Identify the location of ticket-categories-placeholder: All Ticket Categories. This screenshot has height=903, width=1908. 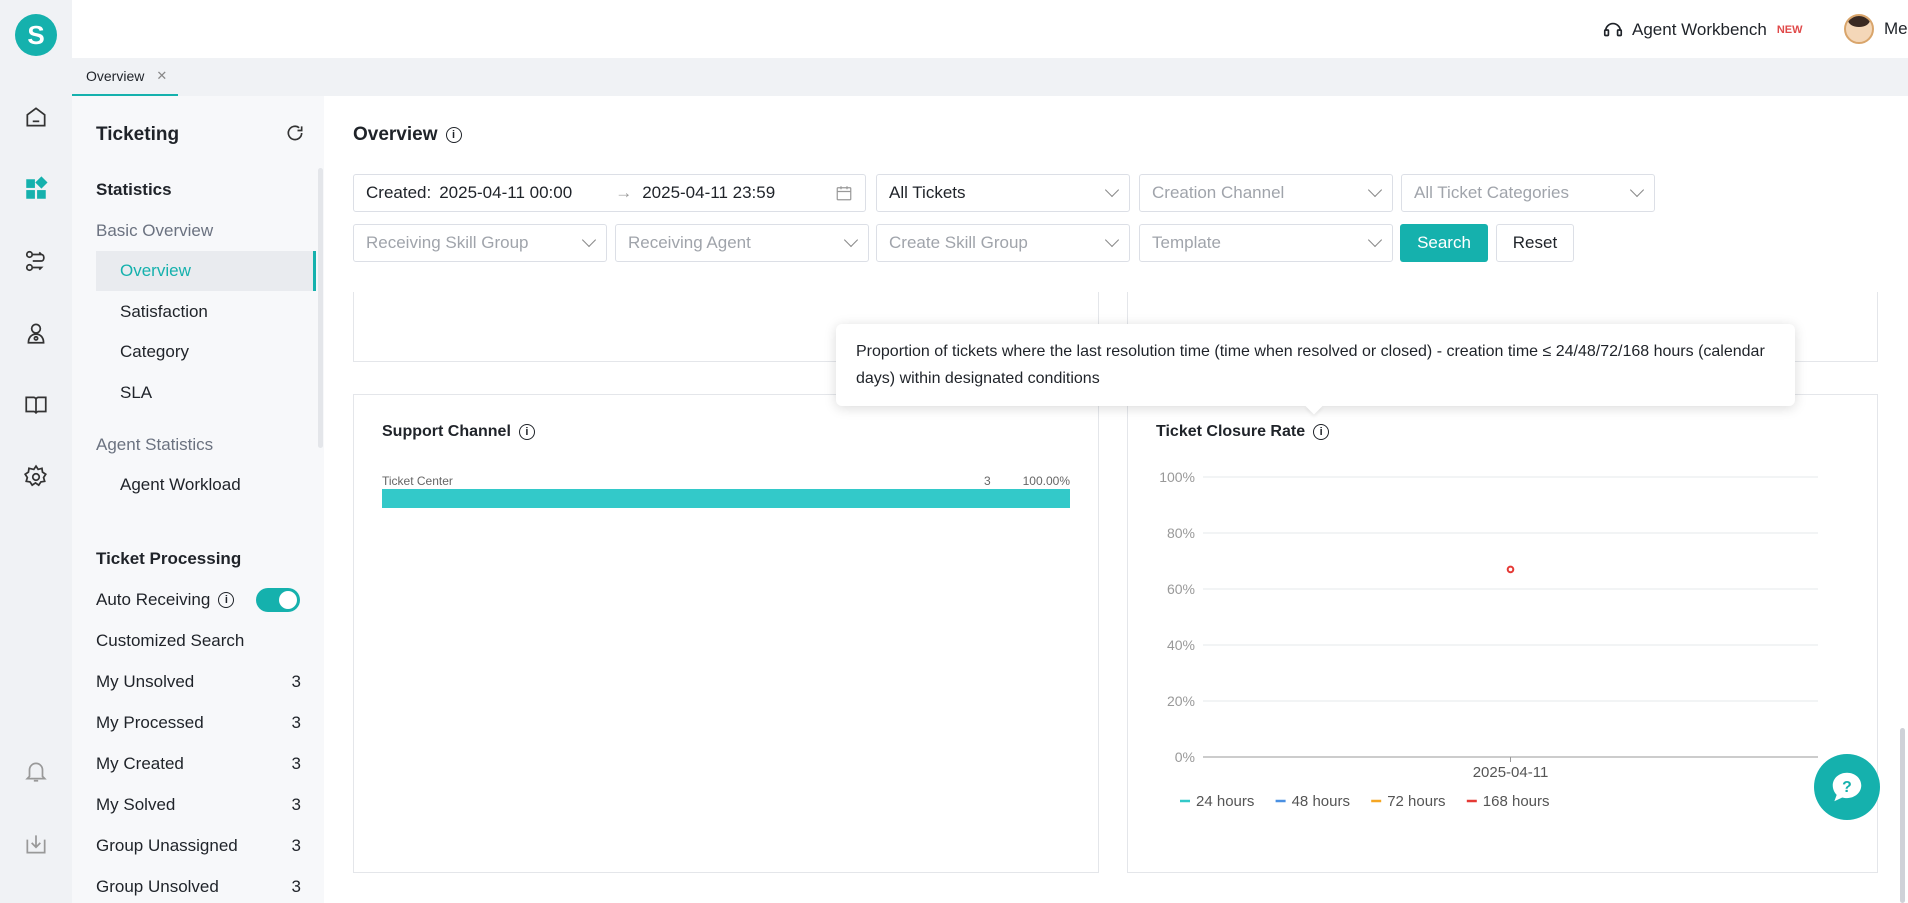
(1491, 192).